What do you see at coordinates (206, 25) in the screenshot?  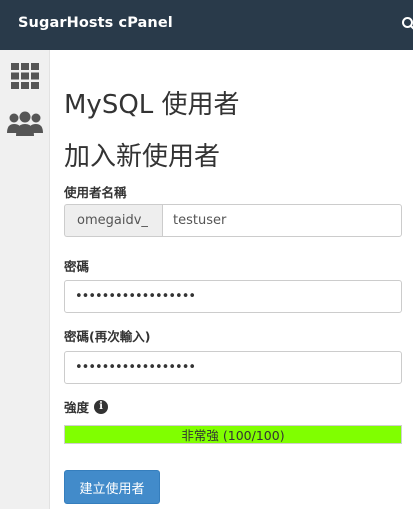 I see `top-bar: SugarHosts cPanel` at bounding box center [206, 25].